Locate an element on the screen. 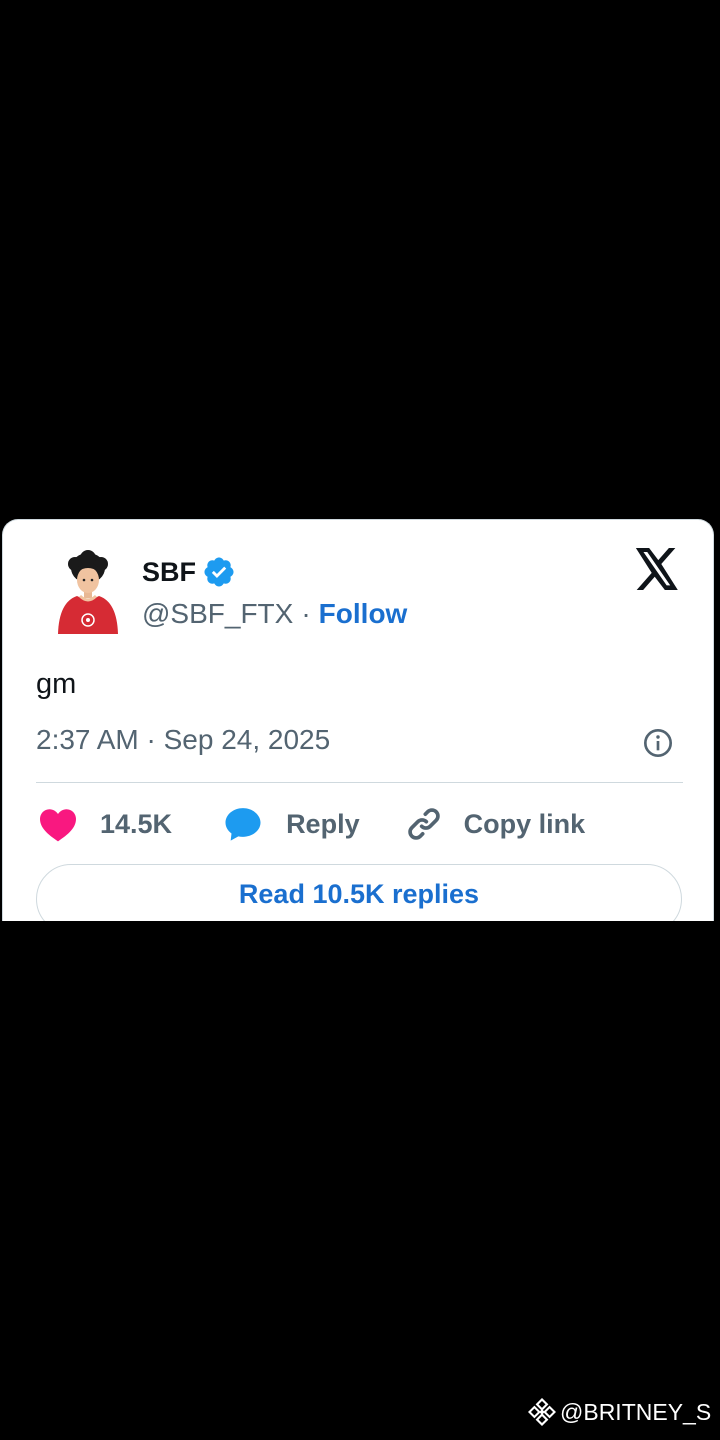 Image resolution: width=720 pixels, height=1440 pixels. copy-link-button: Copy link is located at coordinates (495, 824).